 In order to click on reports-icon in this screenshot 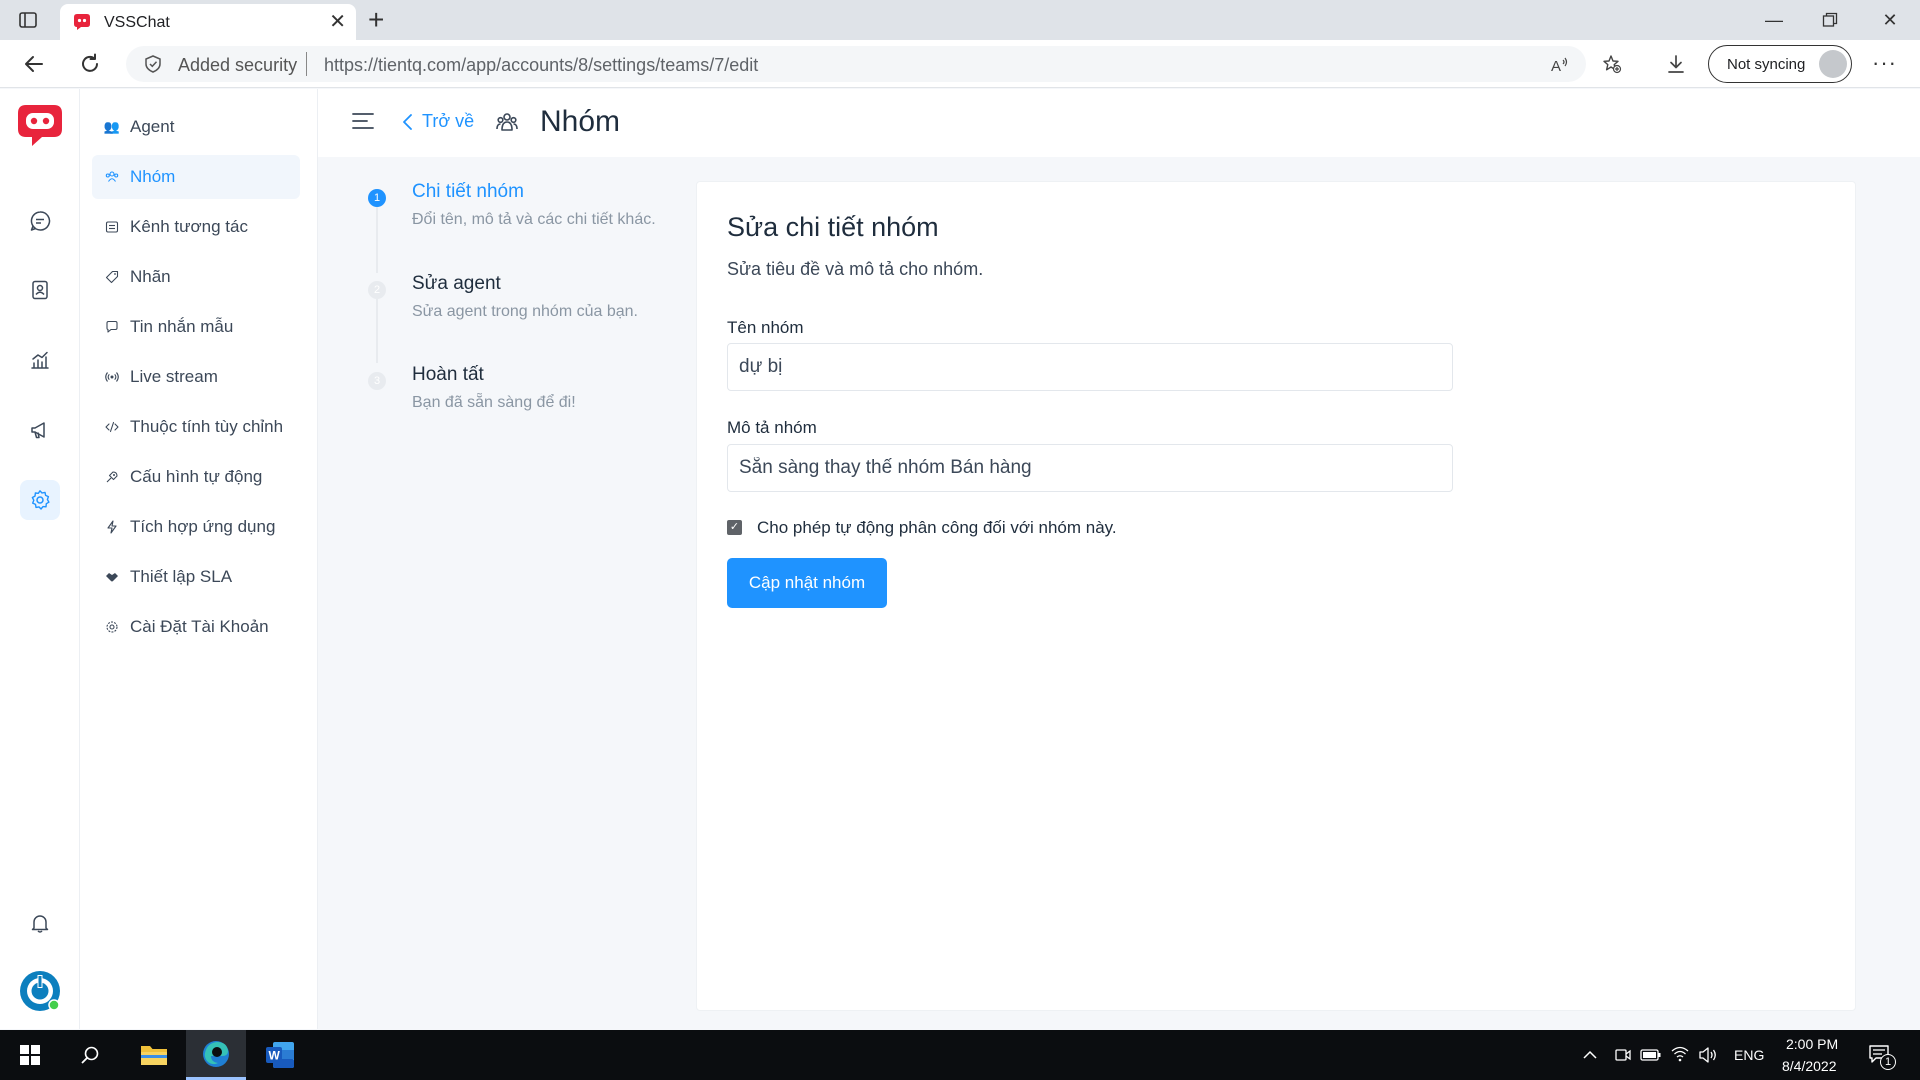, I will do `click(40, 360)`.